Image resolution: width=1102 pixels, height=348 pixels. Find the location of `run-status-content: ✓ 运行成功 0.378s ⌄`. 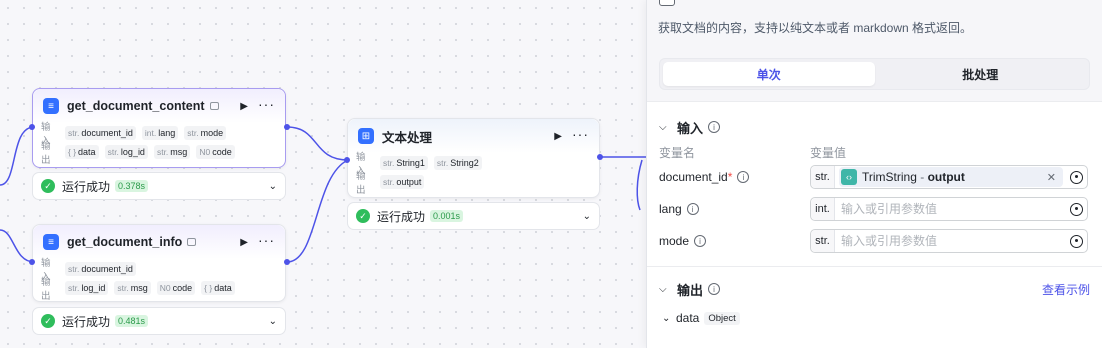

run-status-content: ✓ 运行成功 0.378s ⌄ is located at coordinates (159, 186).